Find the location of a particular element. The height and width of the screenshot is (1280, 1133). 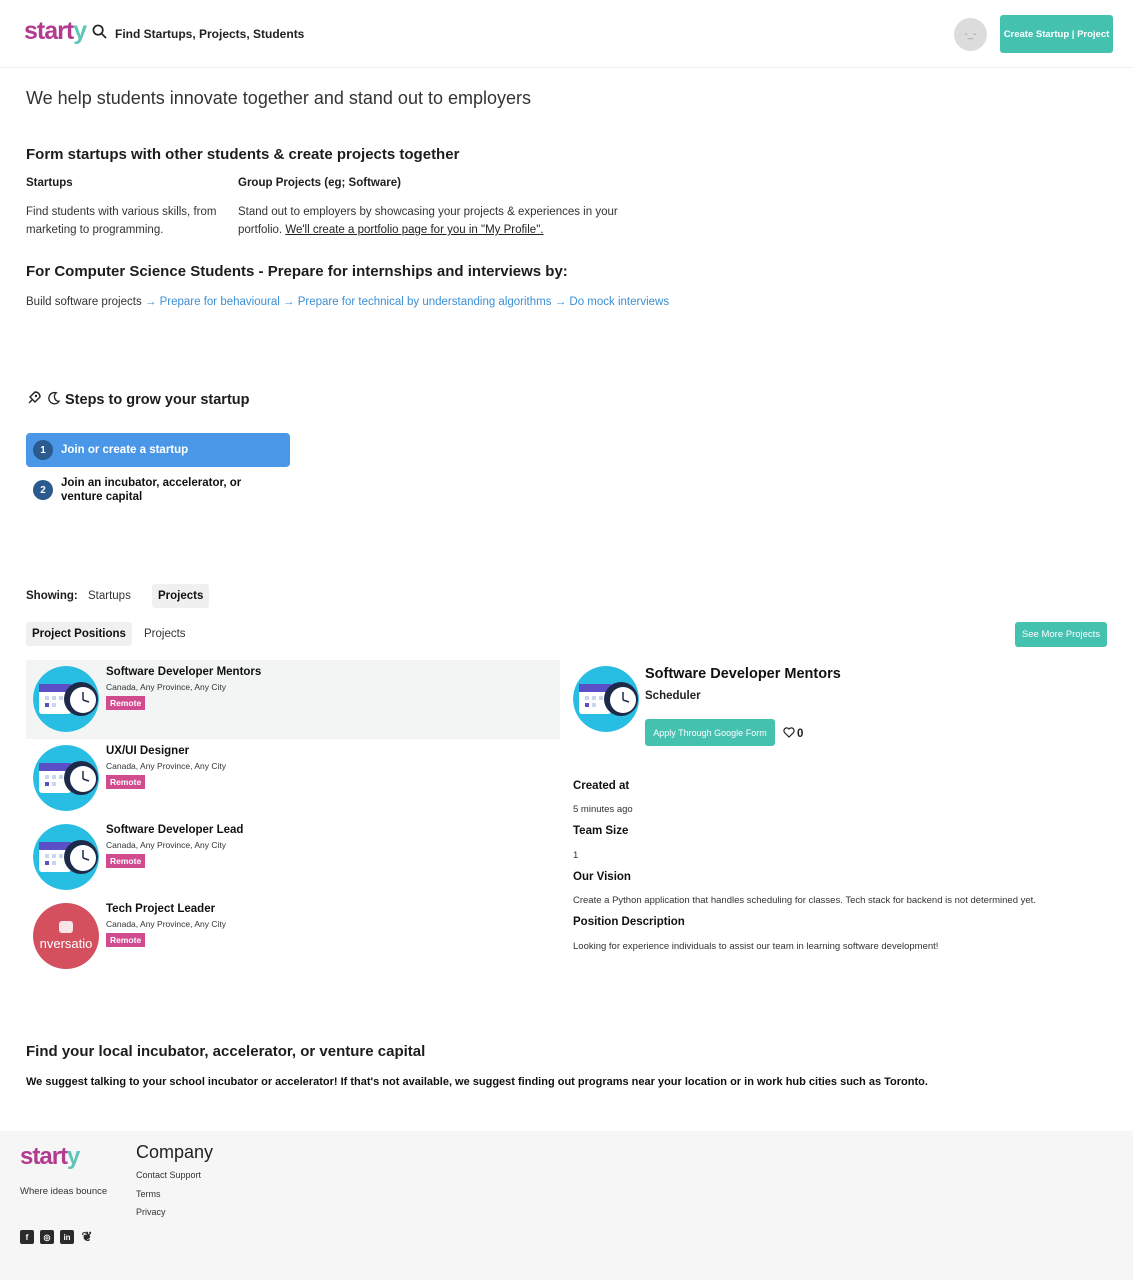

position-title: Software Developer Lead is located at coordinates (175, 830).